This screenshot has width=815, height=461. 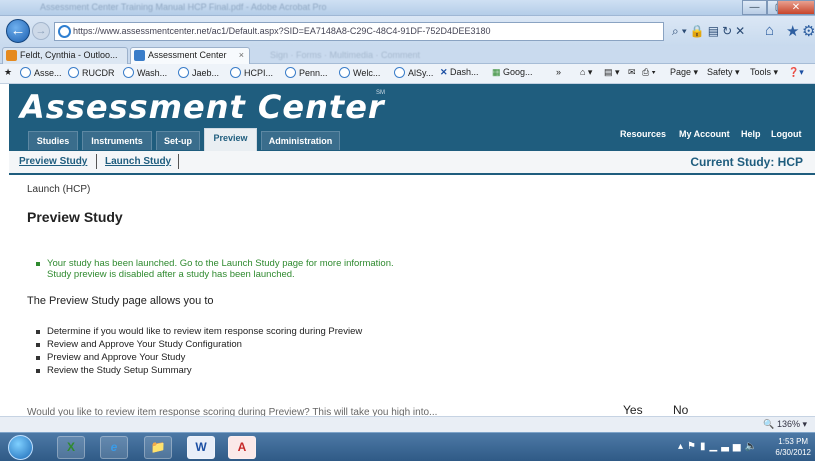 I want to click on forward-arrow-icon: →, so click(x=41, y=31).